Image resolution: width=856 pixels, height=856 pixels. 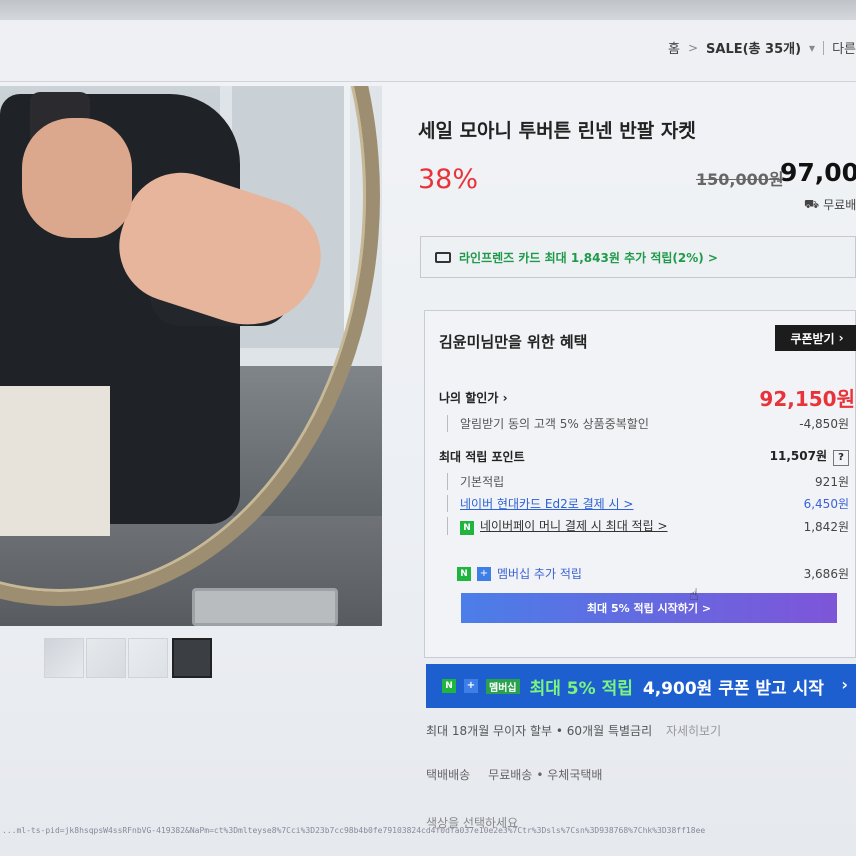 I want to click on thumbnail-strip, so click(x=128, y=658).